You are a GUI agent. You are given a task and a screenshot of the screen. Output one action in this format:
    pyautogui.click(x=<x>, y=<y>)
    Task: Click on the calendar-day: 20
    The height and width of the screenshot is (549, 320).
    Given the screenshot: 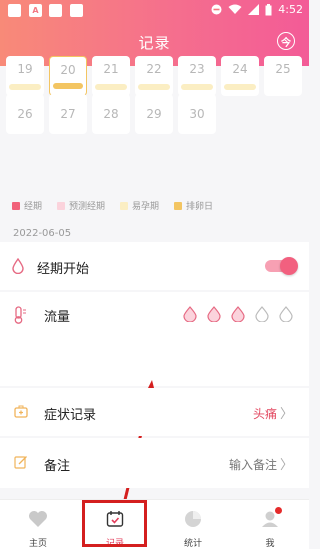 What is the action you would take?
    pyautogui.click(x=68, y=76)
    